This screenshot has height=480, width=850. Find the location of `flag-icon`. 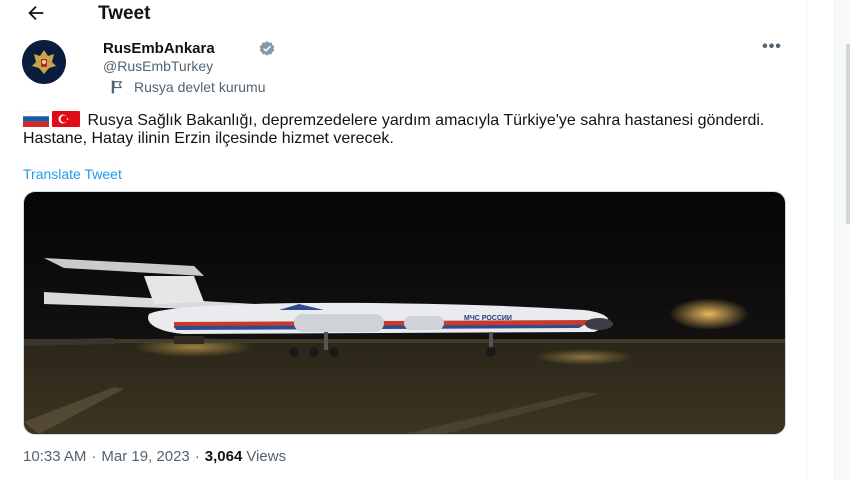

flag-icon is located at coordinates (117, 87).